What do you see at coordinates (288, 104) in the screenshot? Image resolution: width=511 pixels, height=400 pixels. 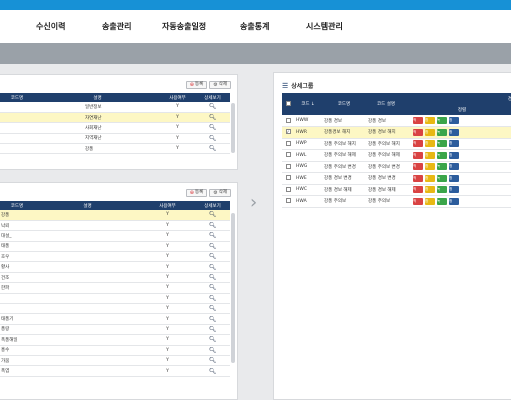 I see `select-all-checkbox` at bounding box center [288, 104].